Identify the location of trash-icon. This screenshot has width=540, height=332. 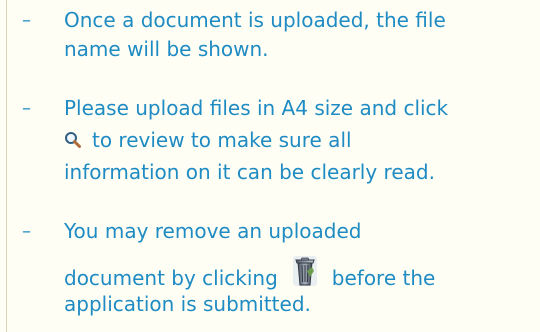
(304, 271).